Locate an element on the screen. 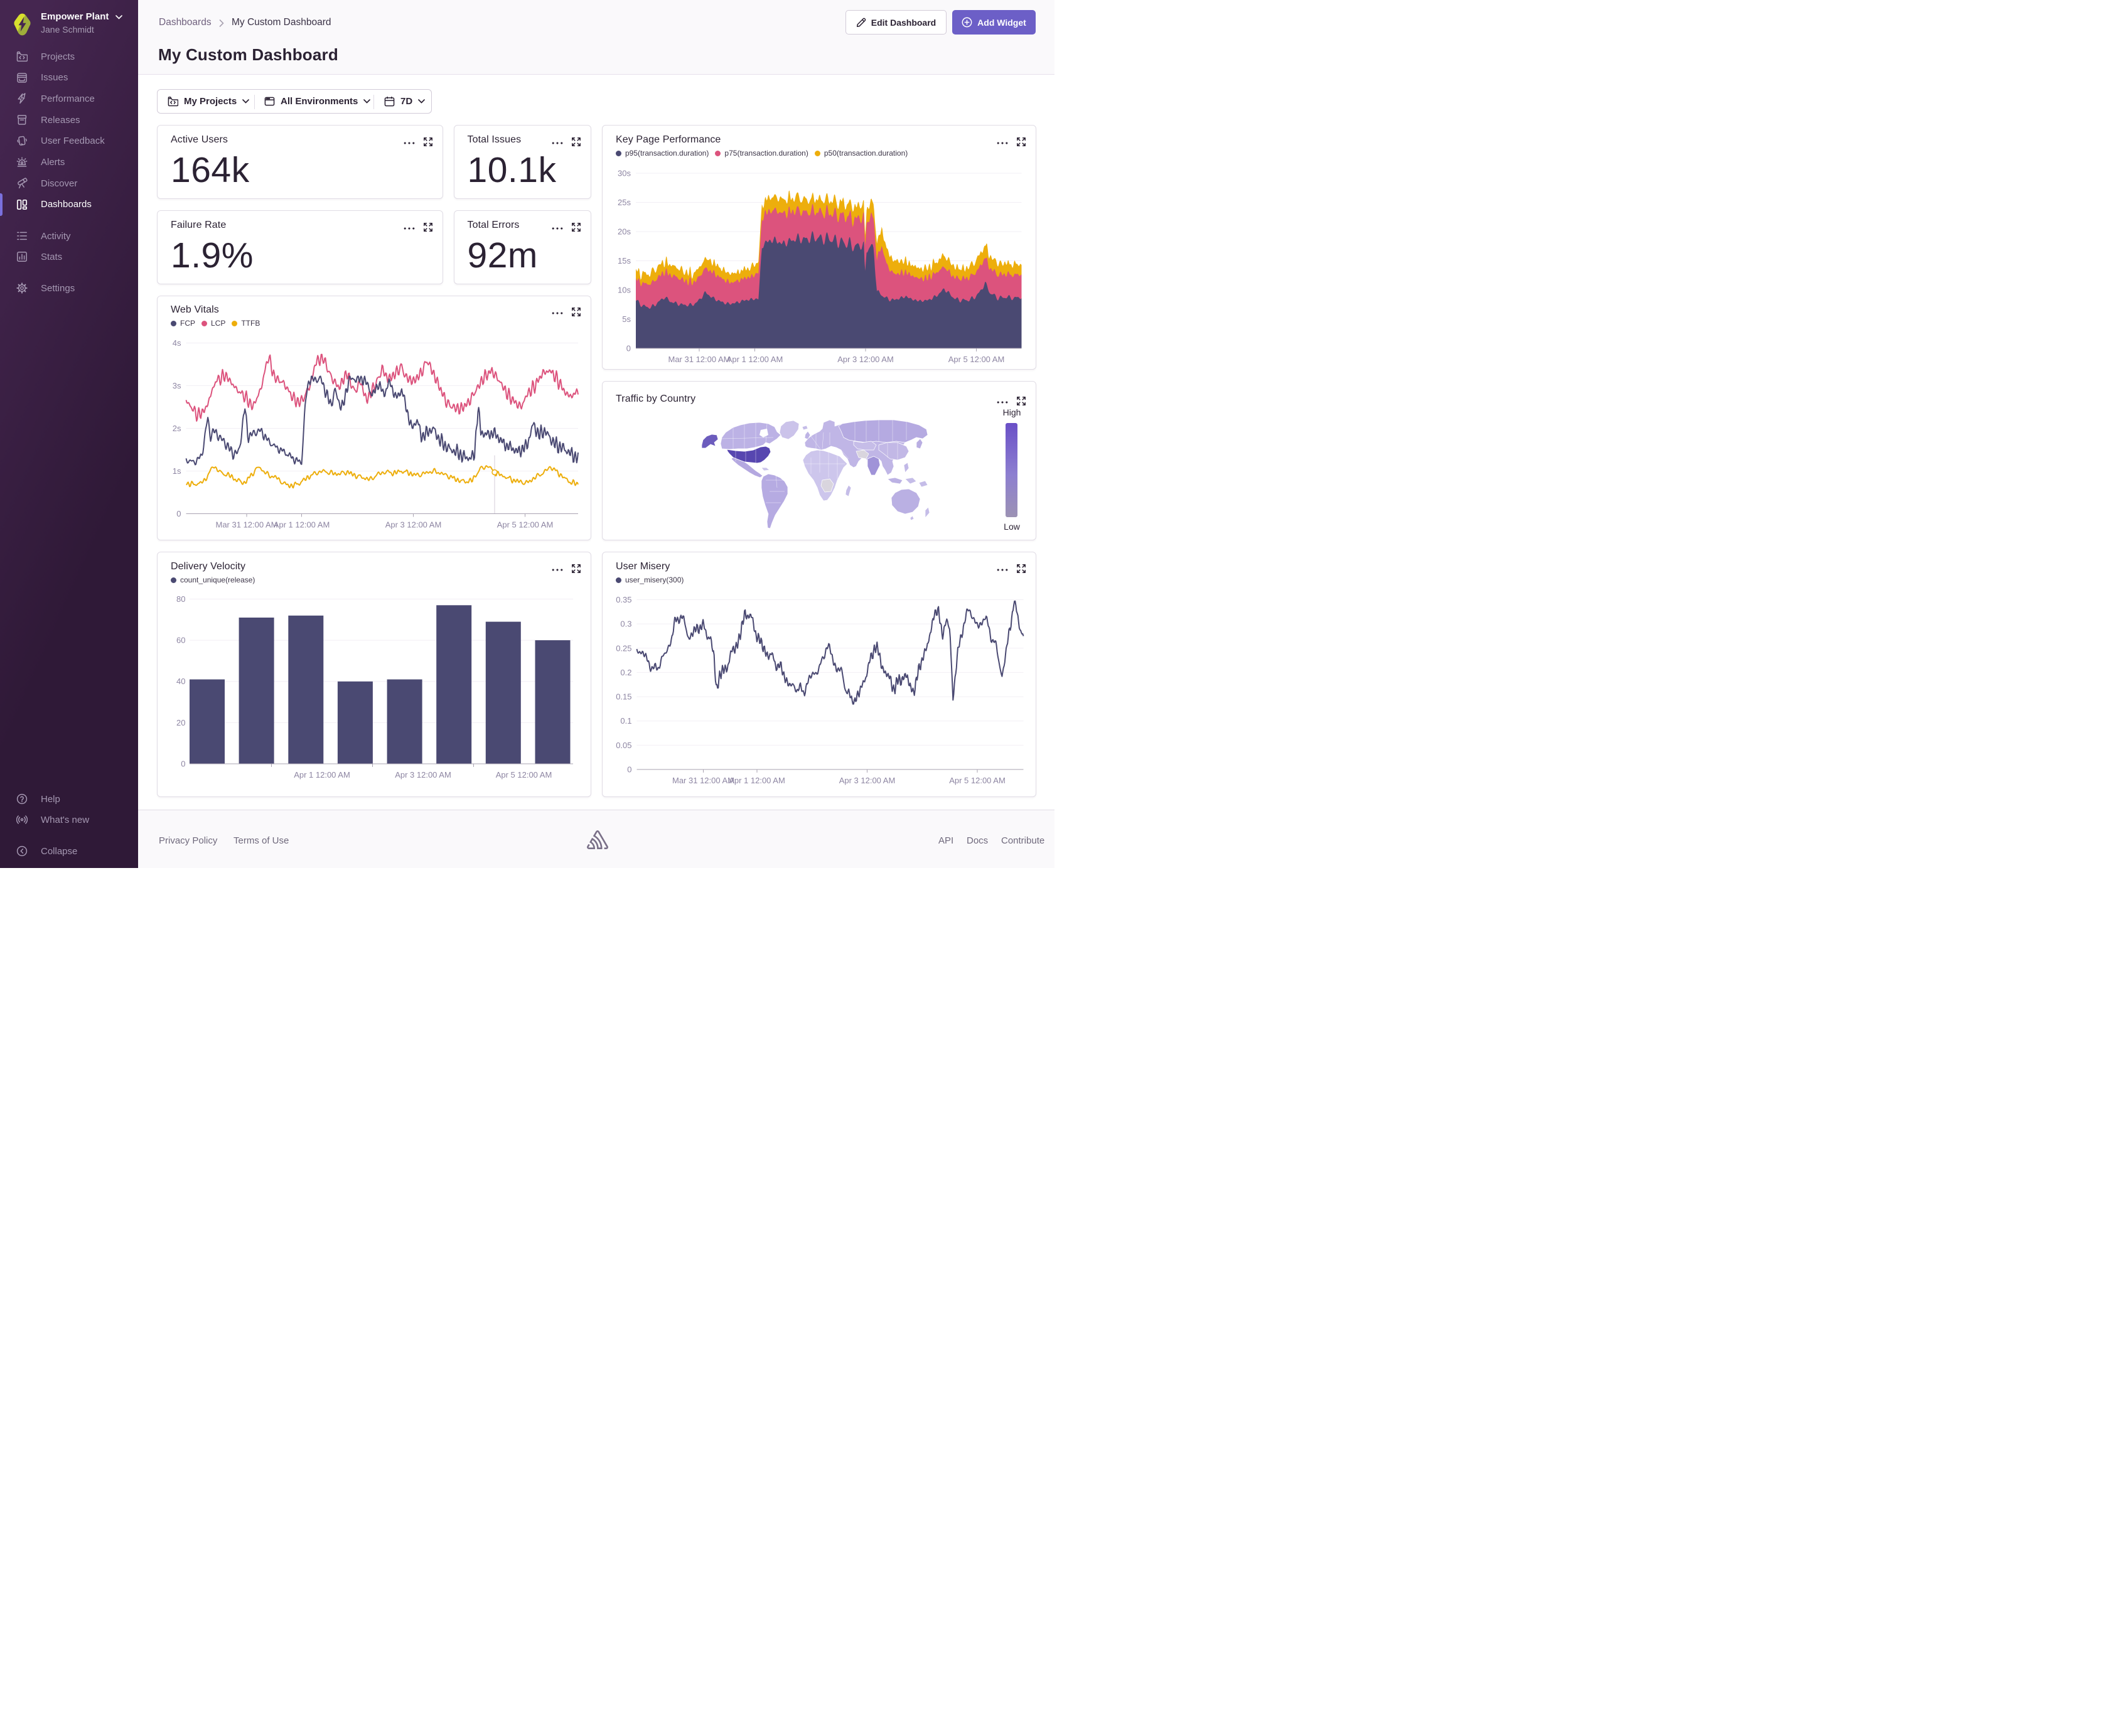  svg-text: 80 is located at coordinates (180, 599).